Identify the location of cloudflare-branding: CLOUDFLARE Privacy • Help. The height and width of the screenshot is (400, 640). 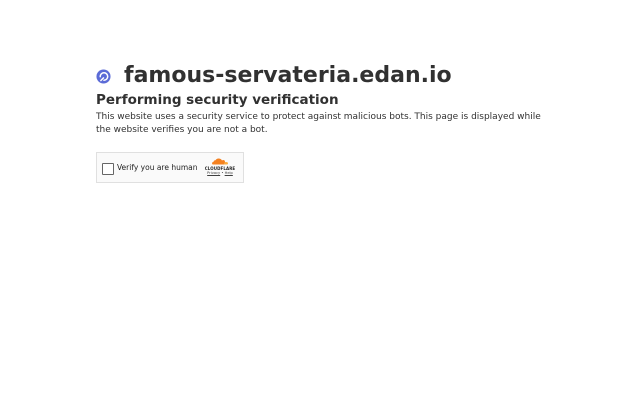
(220, 166).